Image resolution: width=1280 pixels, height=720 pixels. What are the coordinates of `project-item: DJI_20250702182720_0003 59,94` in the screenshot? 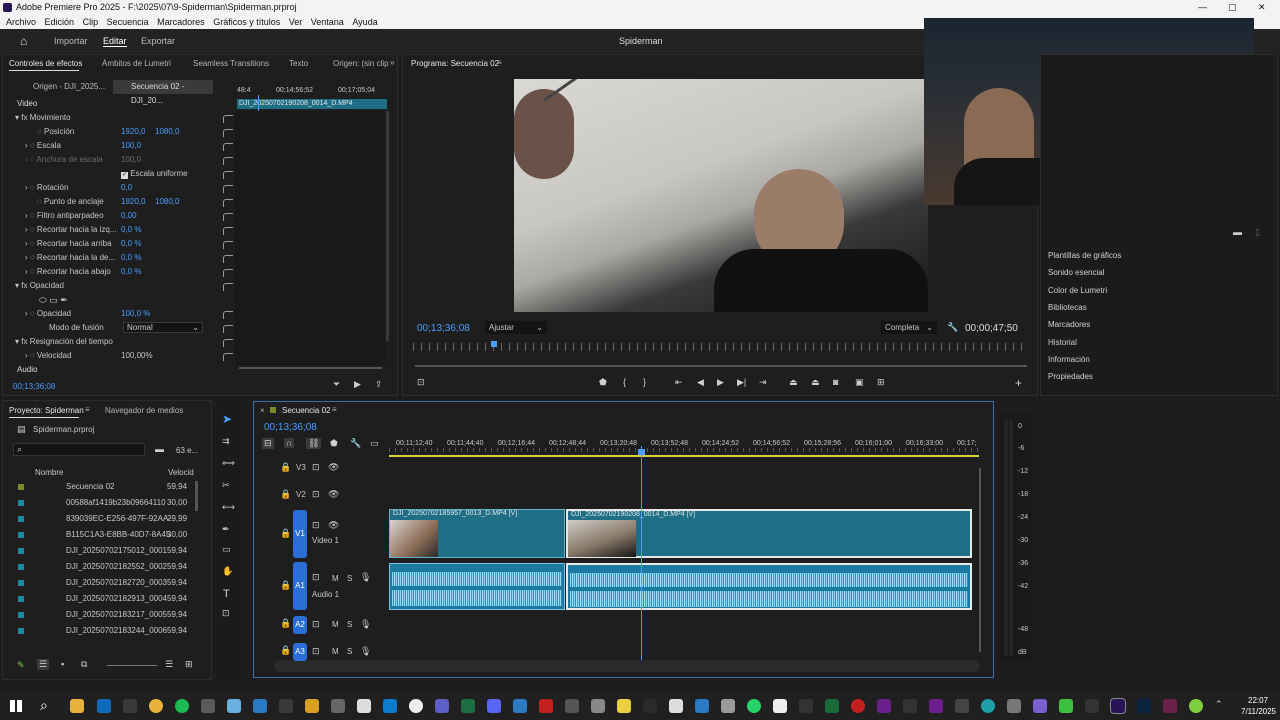 It's located at (104, 583).